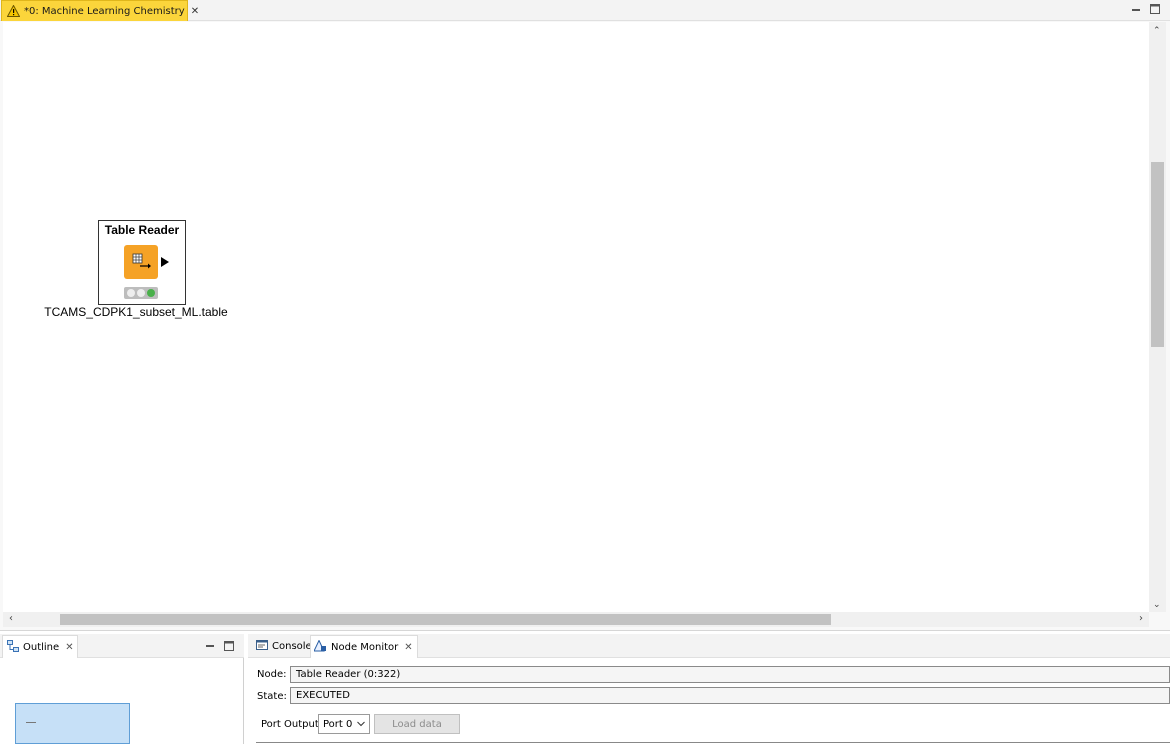 Image resolution: width=1170 pixels, height=744 pixels. I want to click on editor-tab-label: *0: Machine Learning Chemistry, so click(104, 11).